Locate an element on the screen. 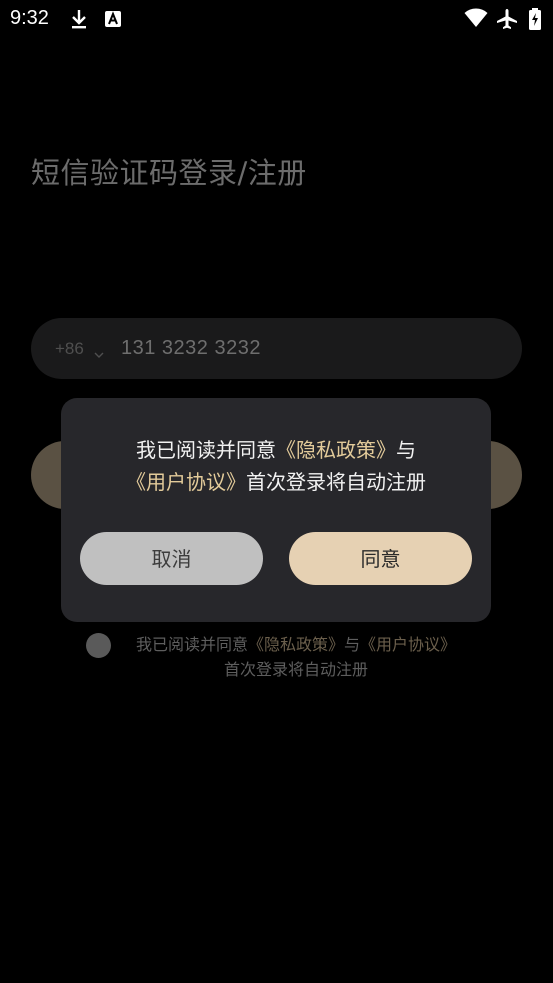 This screenshot has height=983, width=553. cancel-button: 取消 is located at coordinates (171, 558).